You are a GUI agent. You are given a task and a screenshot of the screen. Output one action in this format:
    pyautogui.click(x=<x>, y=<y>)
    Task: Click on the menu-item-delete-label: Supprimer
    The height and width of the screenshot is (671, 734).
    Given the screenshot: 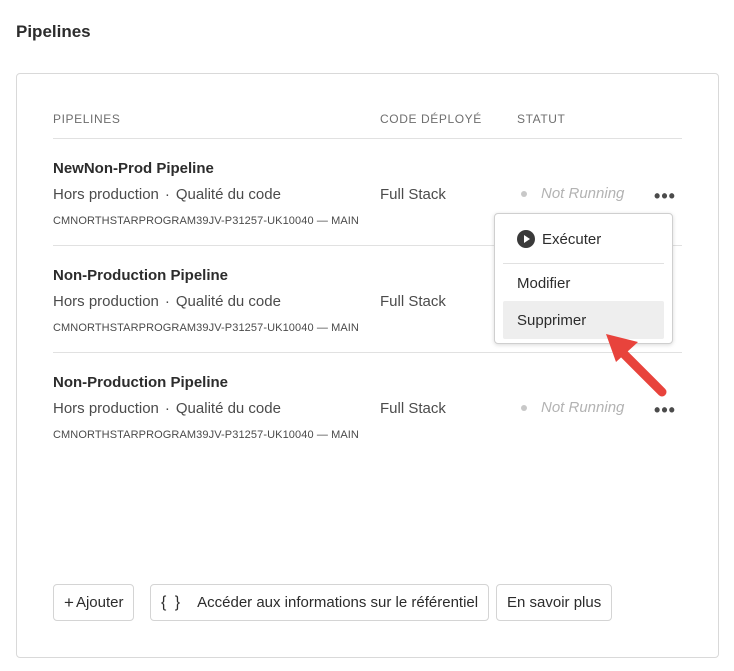 What is the action you would take?
    pyautogui.click(x=552, y=320)
    